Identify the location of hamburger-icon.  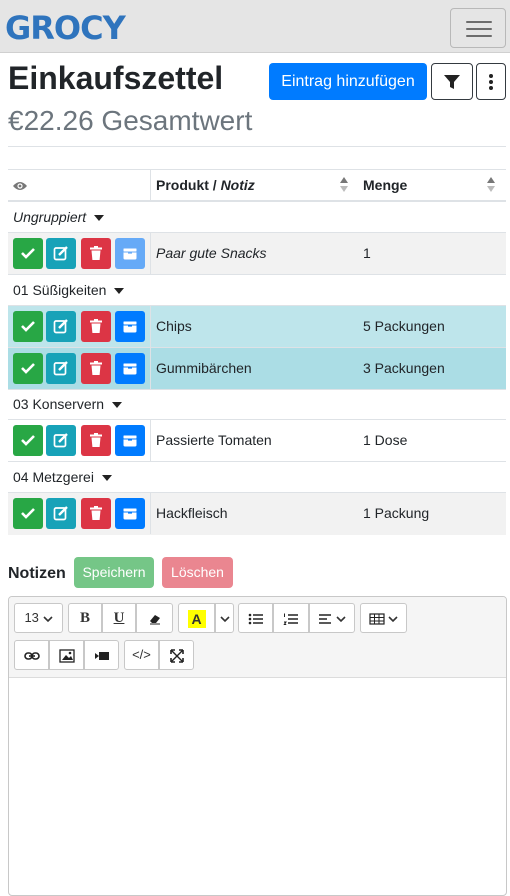
(479, 22).